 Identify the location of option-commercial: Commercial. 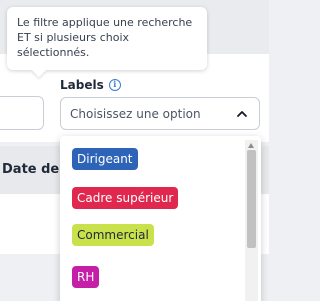
(113, 235).